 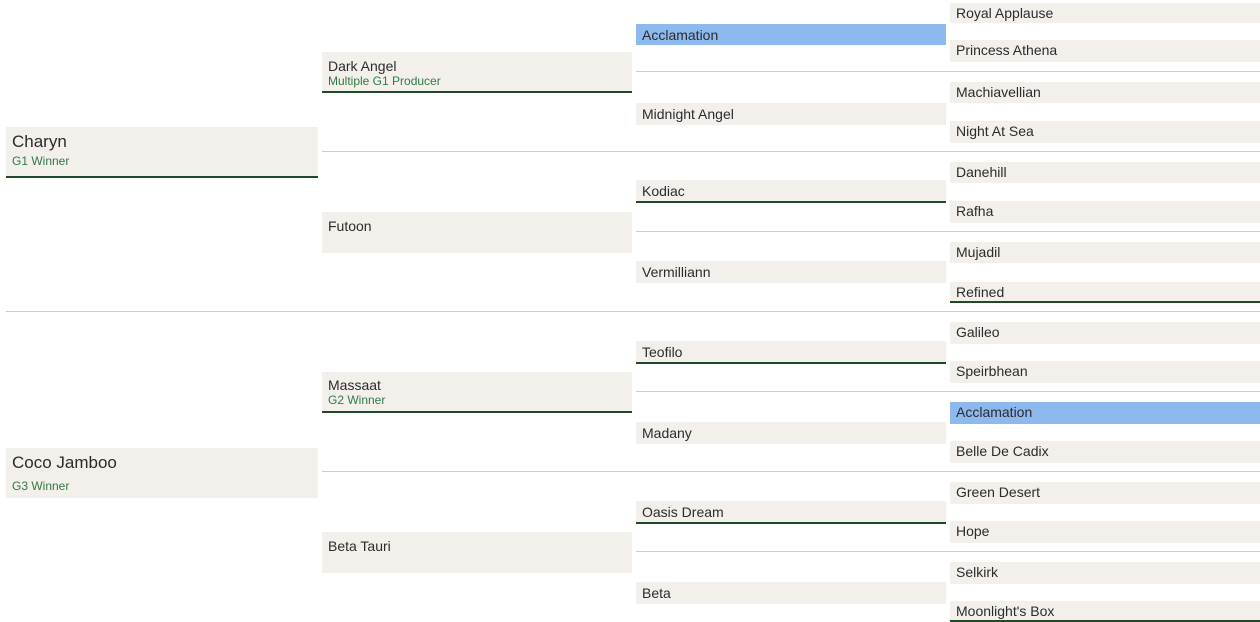 I want to click on horse-name: Rafha, so click(x=975, y=211).